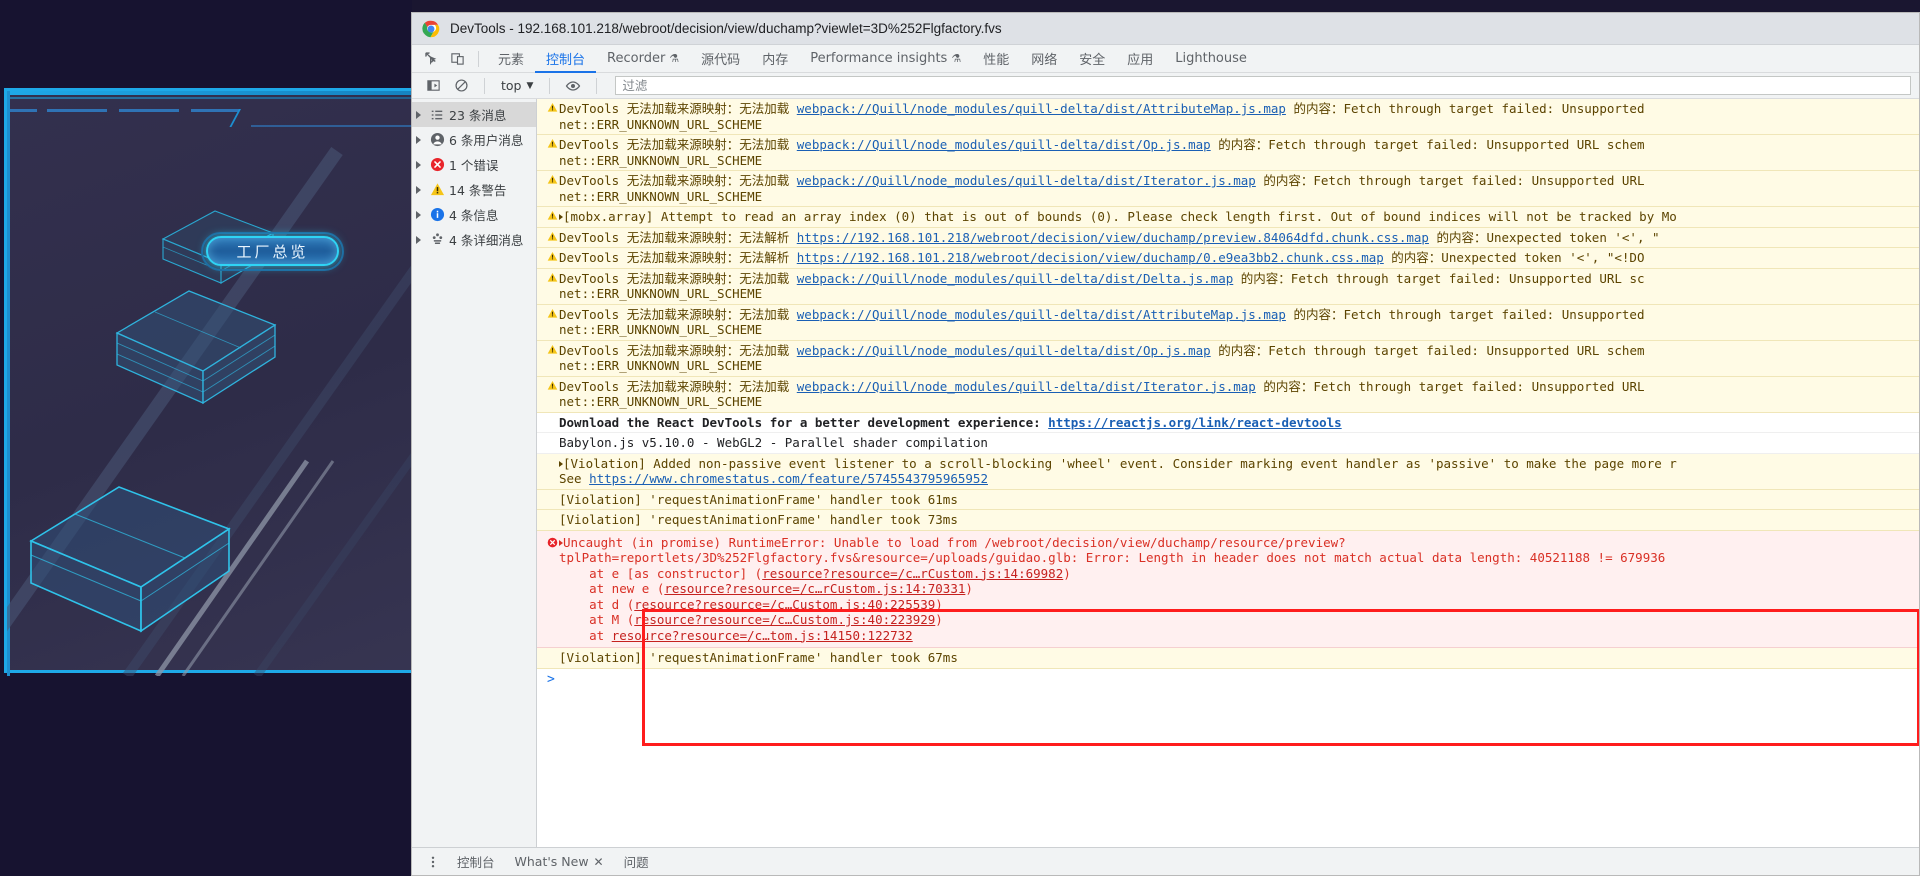  I want to click on console-filter-input: 过滤, so click(1263, 85).